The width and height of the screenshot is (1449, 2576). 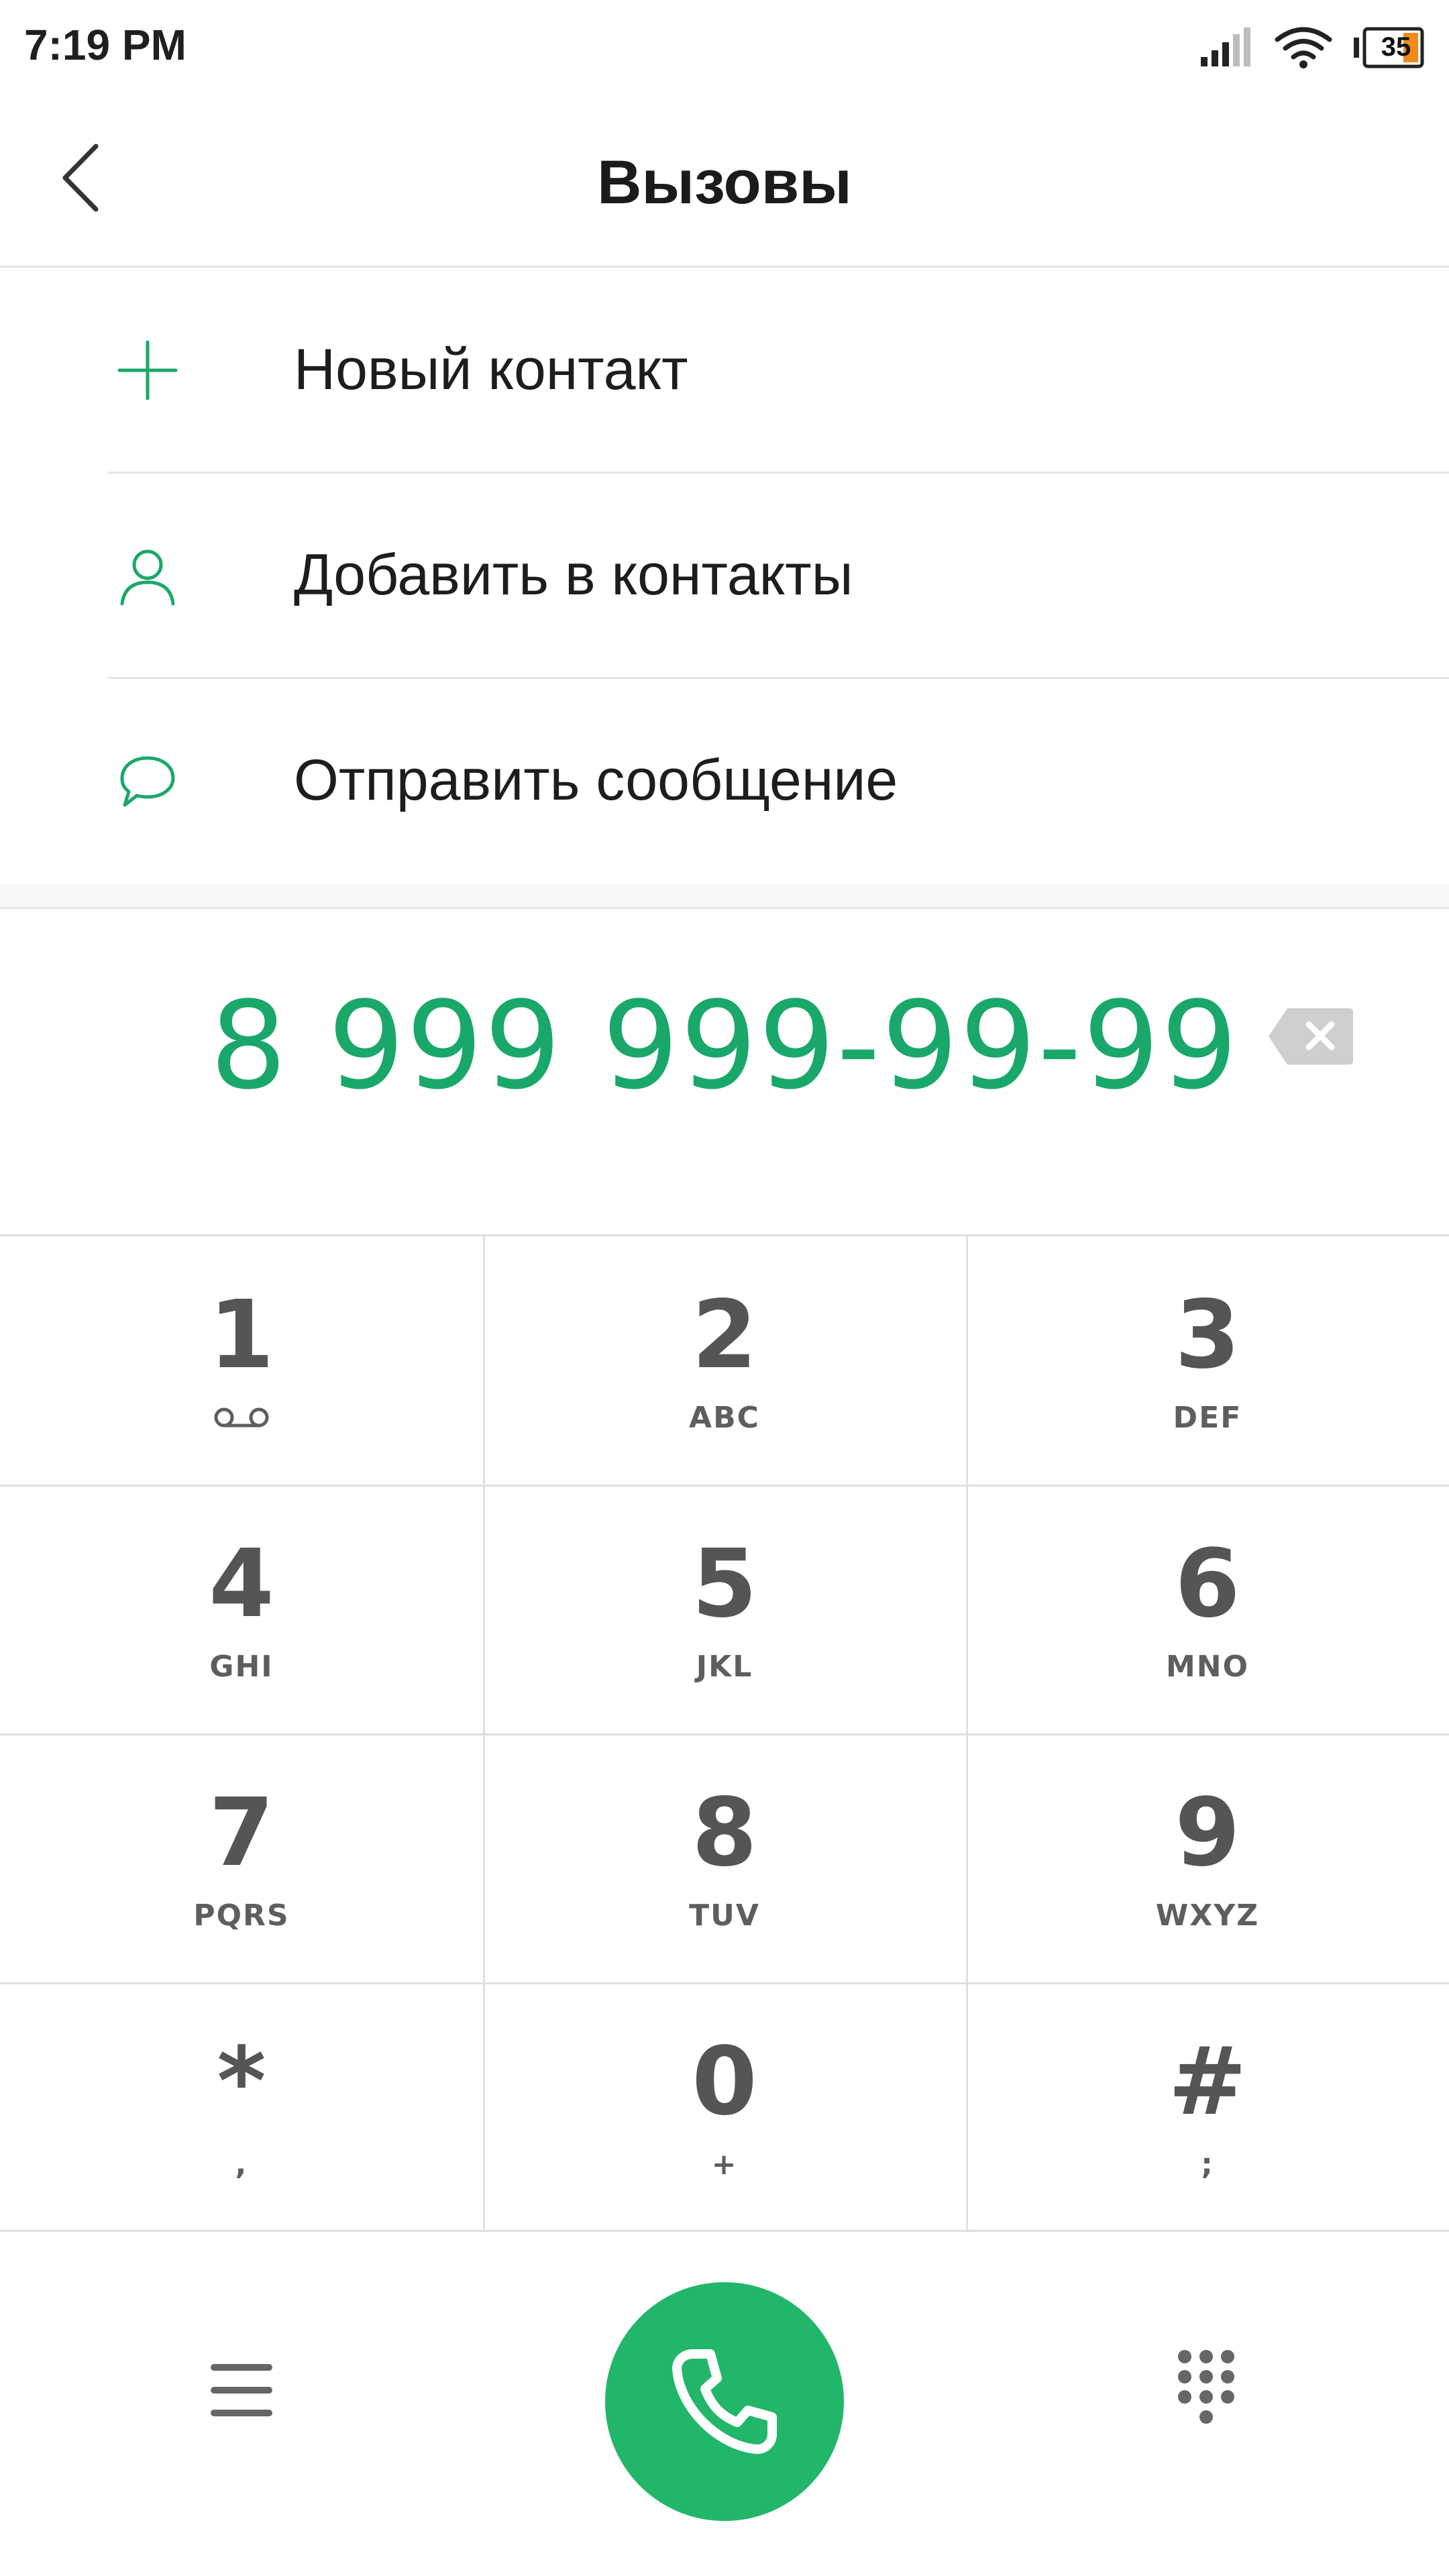 I want to click on key-digit: 9, so click(x=1207, y=1833).